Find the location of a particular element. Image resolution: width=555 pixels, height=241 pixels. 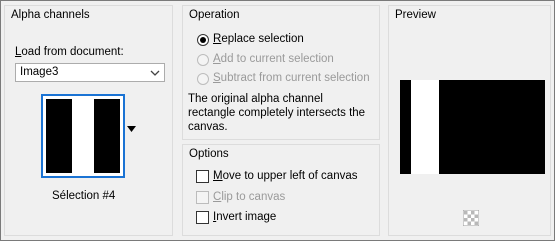

preview-white-stripe is located at coordinates (425, 127).